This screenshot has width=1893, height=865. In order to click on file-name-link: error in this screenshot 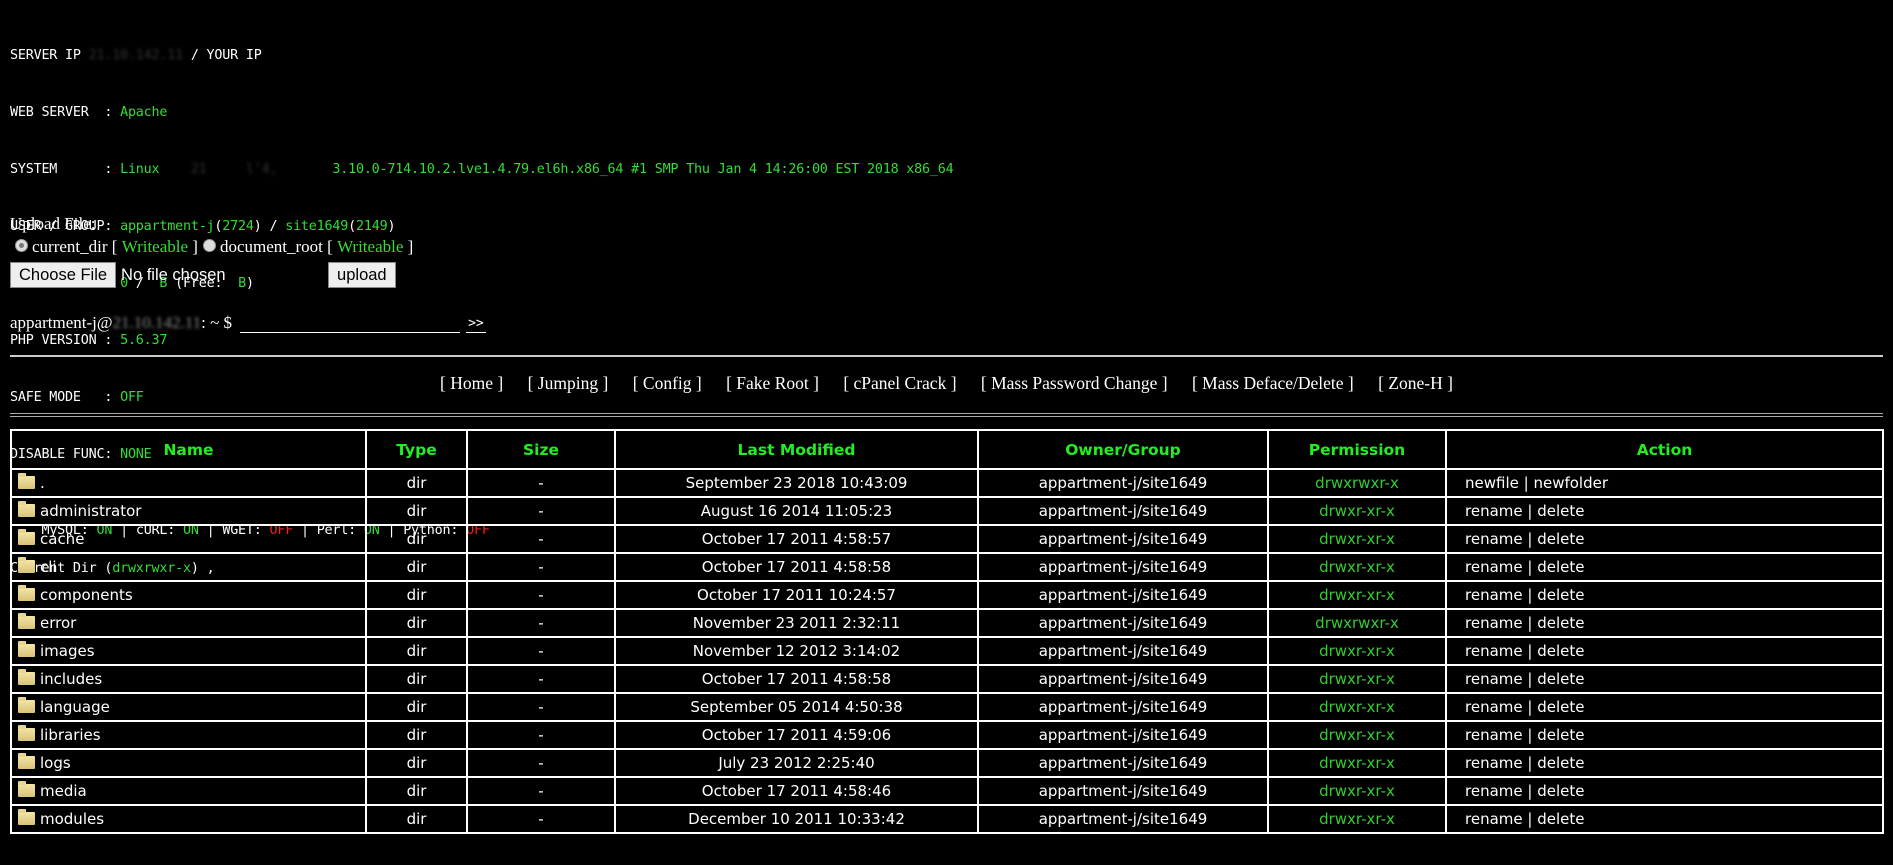, I will do `click(58, 623)`.